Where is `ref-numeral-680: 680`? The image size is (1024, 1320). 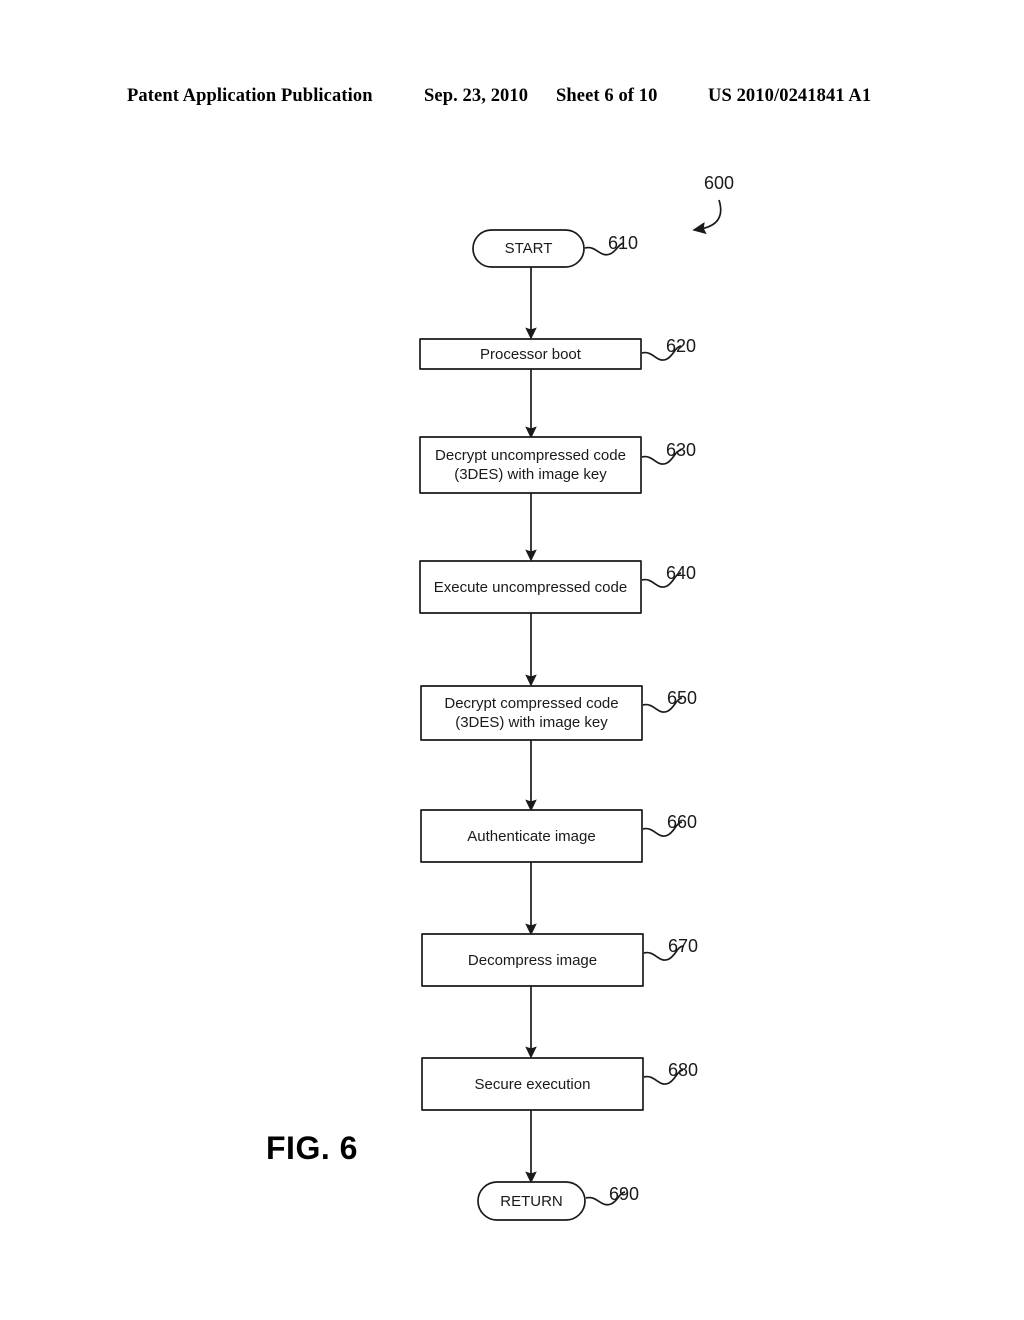
ref-numeral-680: 680 is located at coordinates (683, 1070).